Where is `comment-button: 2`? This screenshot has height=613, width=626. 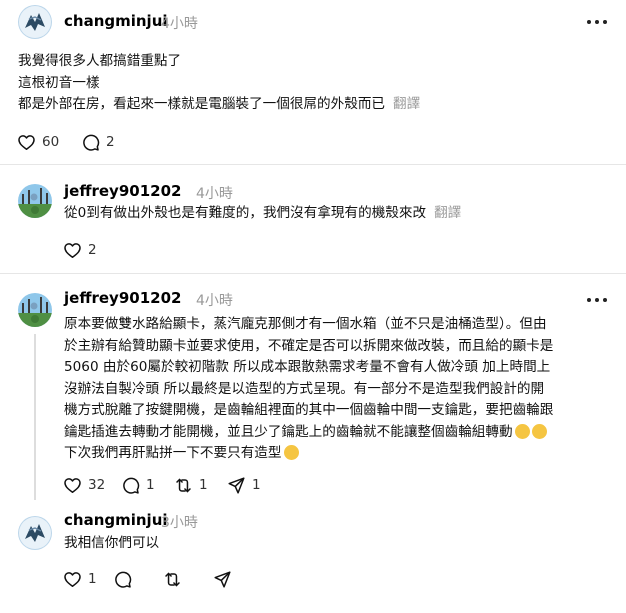 comment-button: 2 is located at coordinates (98, 142).